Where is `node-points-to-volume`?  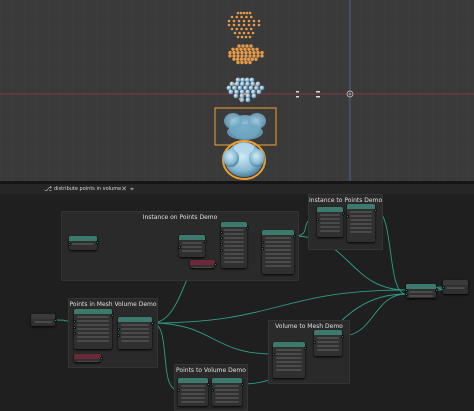 node-points-to-volume is located at coordinates (193, 392).